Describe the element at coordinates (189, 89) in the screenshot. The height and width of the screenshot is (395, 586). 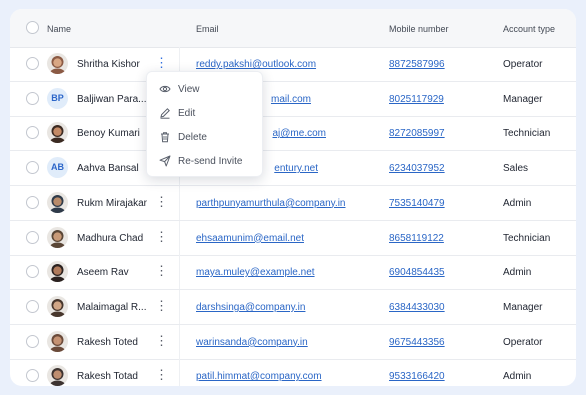
I see `menu-item-view-label: View` at that location.